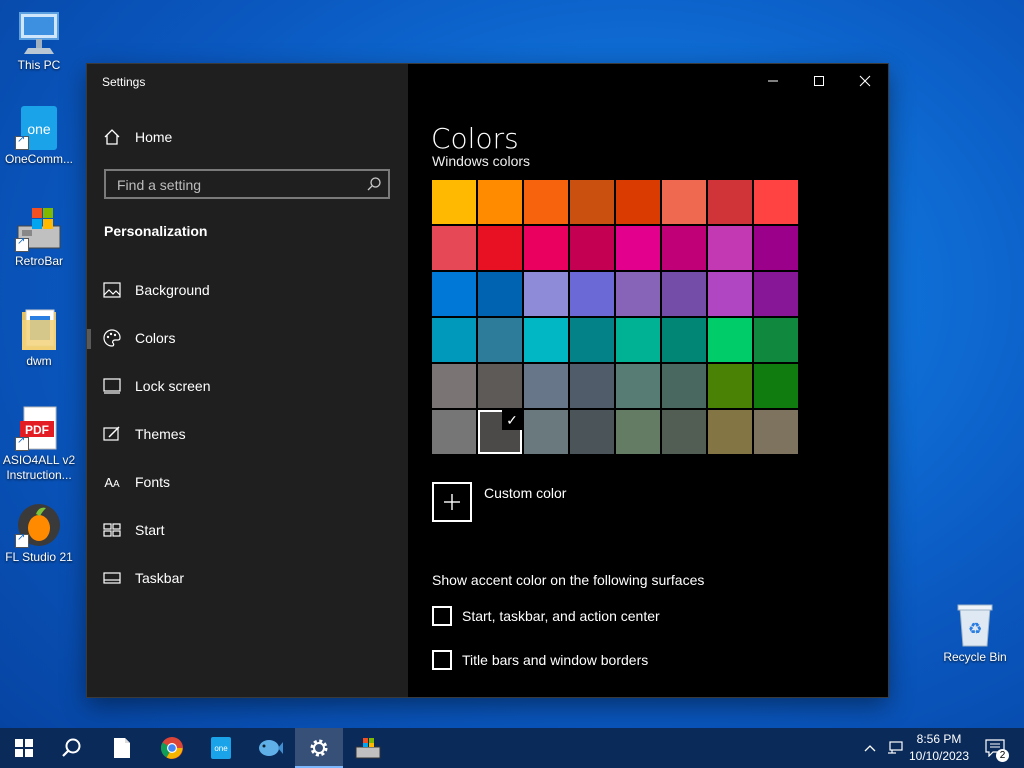  I want to click on home-nav-item: Home, so click(137, 137).